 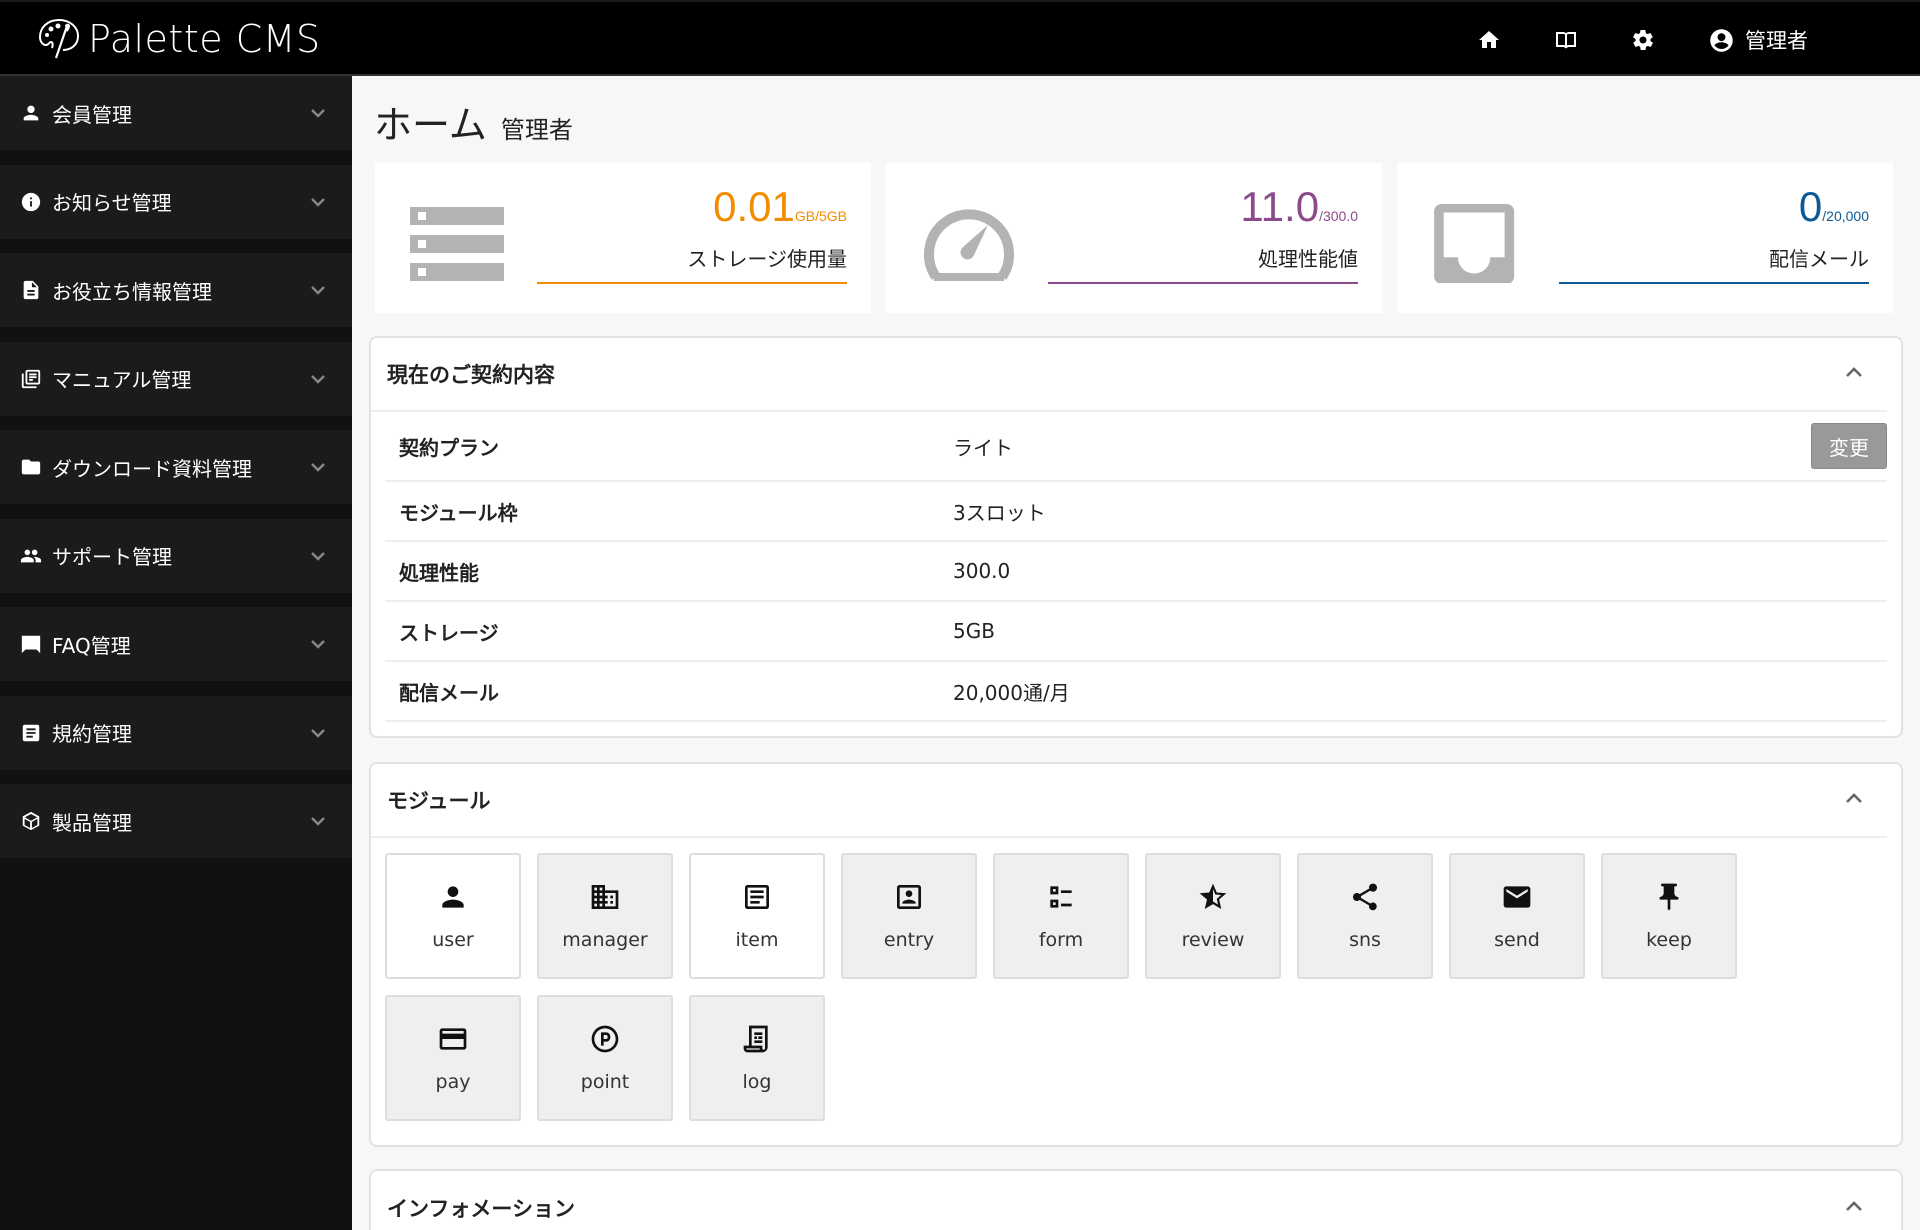 I want to click on module-tile-log: log, so click(x=757, y=1058).